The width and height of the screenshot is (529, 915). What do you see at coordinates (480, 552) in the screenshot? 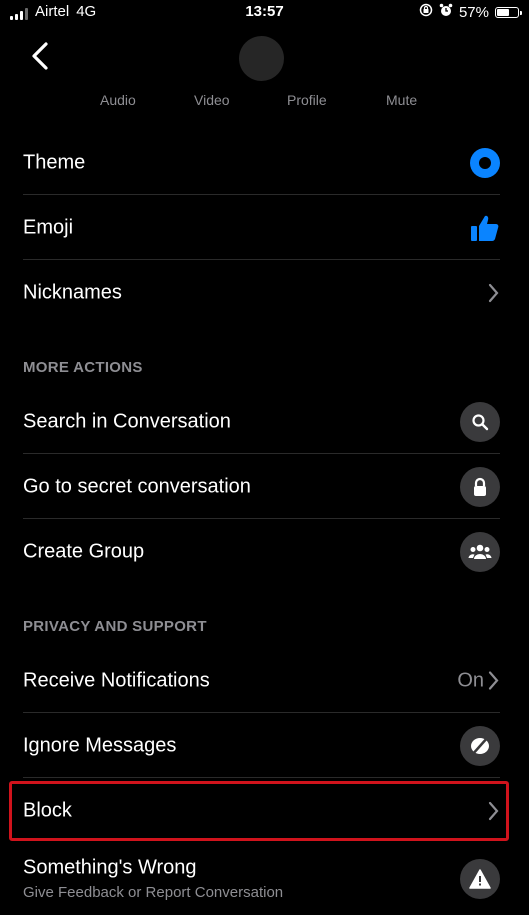
I see `group-icon` at bounding box center [480, 552].